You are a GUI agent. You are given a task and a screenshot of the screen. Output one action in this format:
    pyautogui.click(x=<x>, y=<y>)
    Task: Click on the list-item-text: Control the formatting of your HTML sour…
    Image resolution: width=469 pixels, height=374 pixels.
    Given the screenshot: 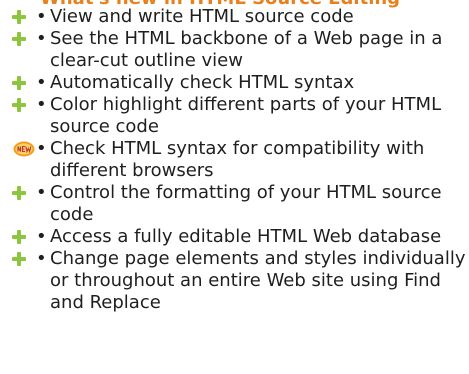 What is the action you would take?
    pyautogui.click(x=246, y=203)
    